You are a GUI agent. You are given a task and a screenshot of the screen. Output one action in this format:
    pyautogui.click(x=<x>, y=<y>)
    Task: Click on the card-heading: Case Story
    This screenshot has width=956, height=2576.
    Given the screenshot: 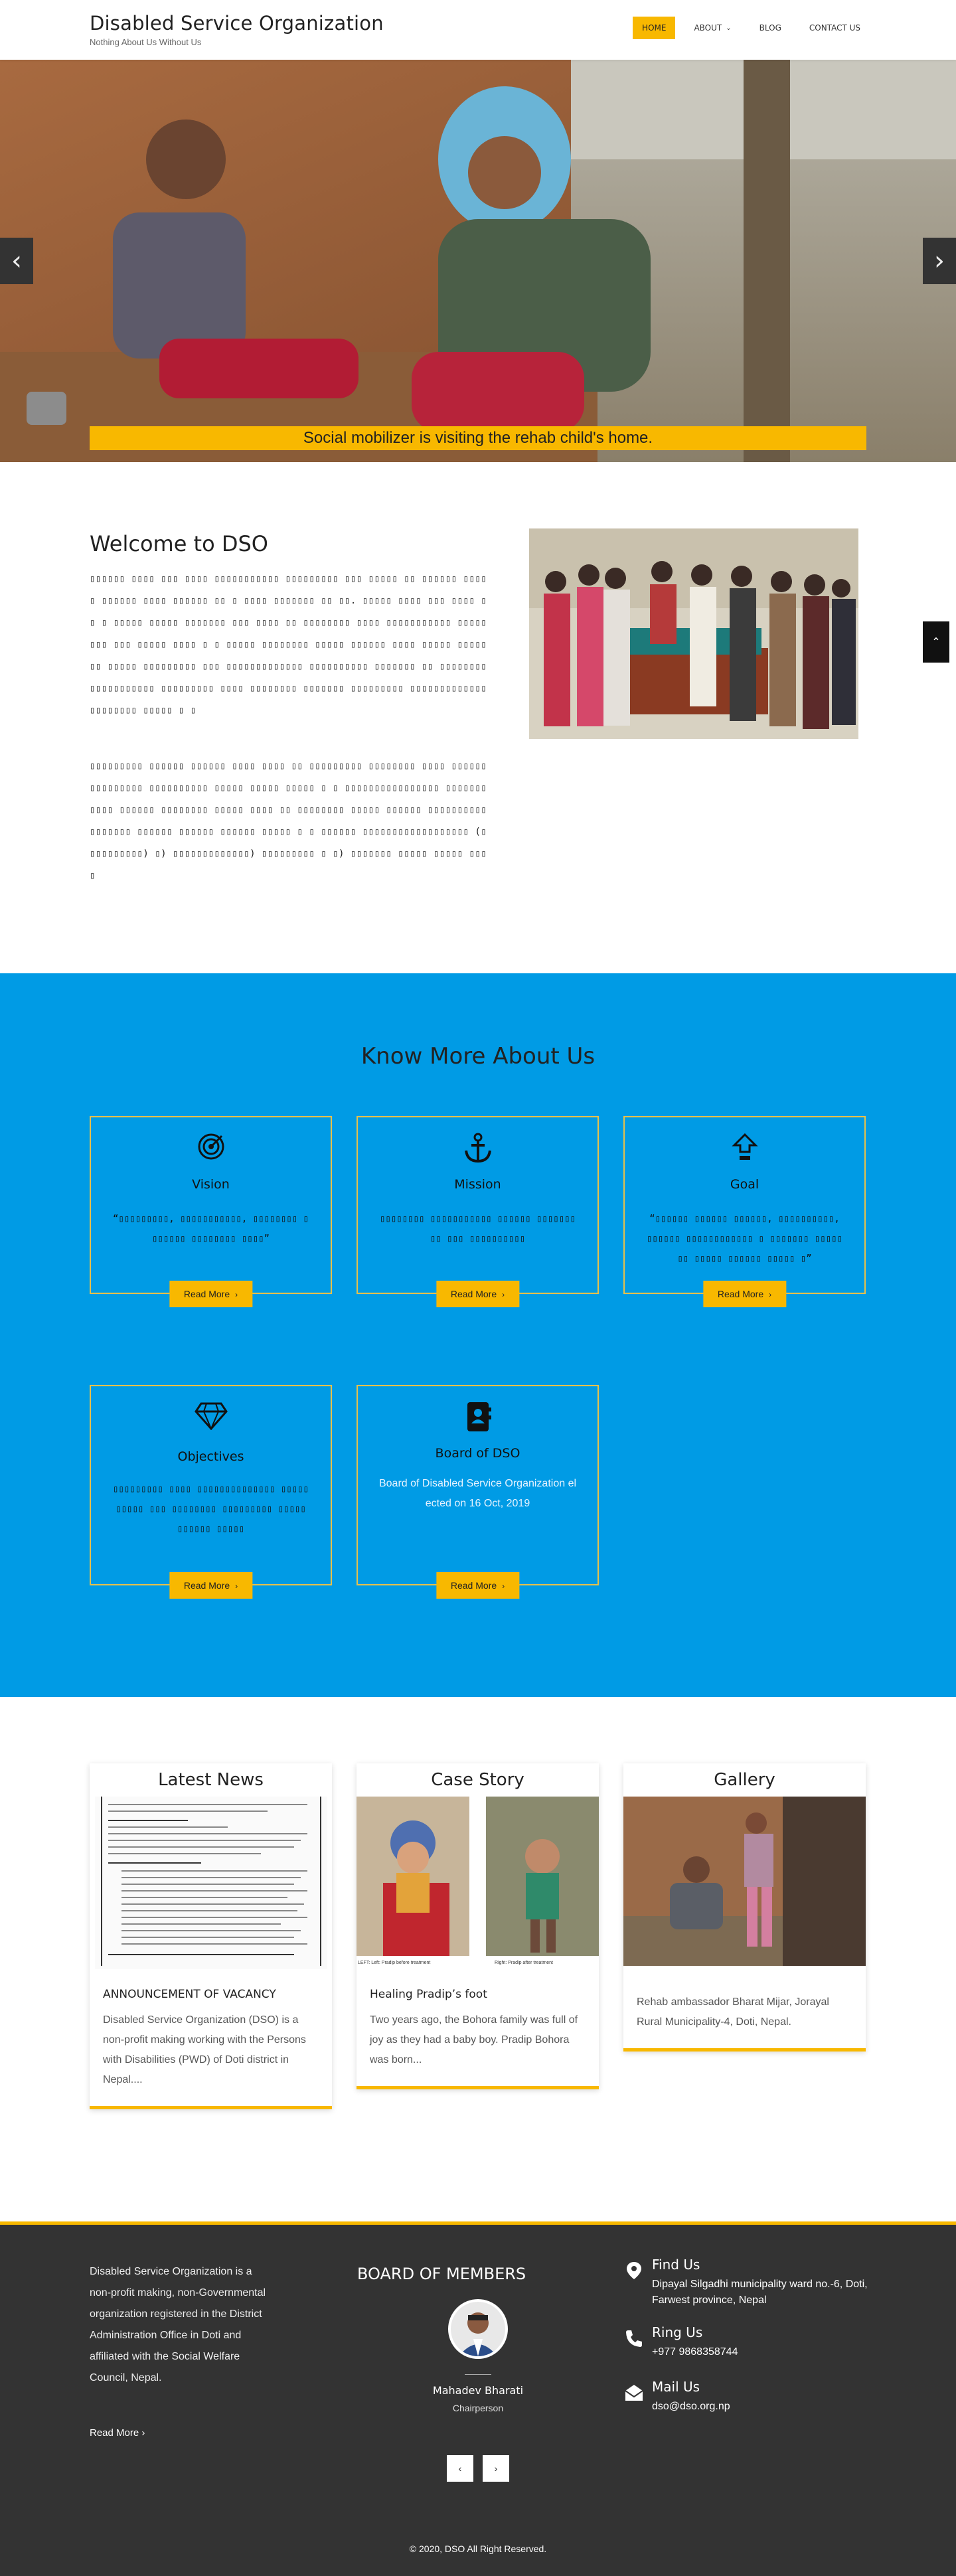 What is the action you would take?
    pyautogui.click(x=477, y=1780)
    